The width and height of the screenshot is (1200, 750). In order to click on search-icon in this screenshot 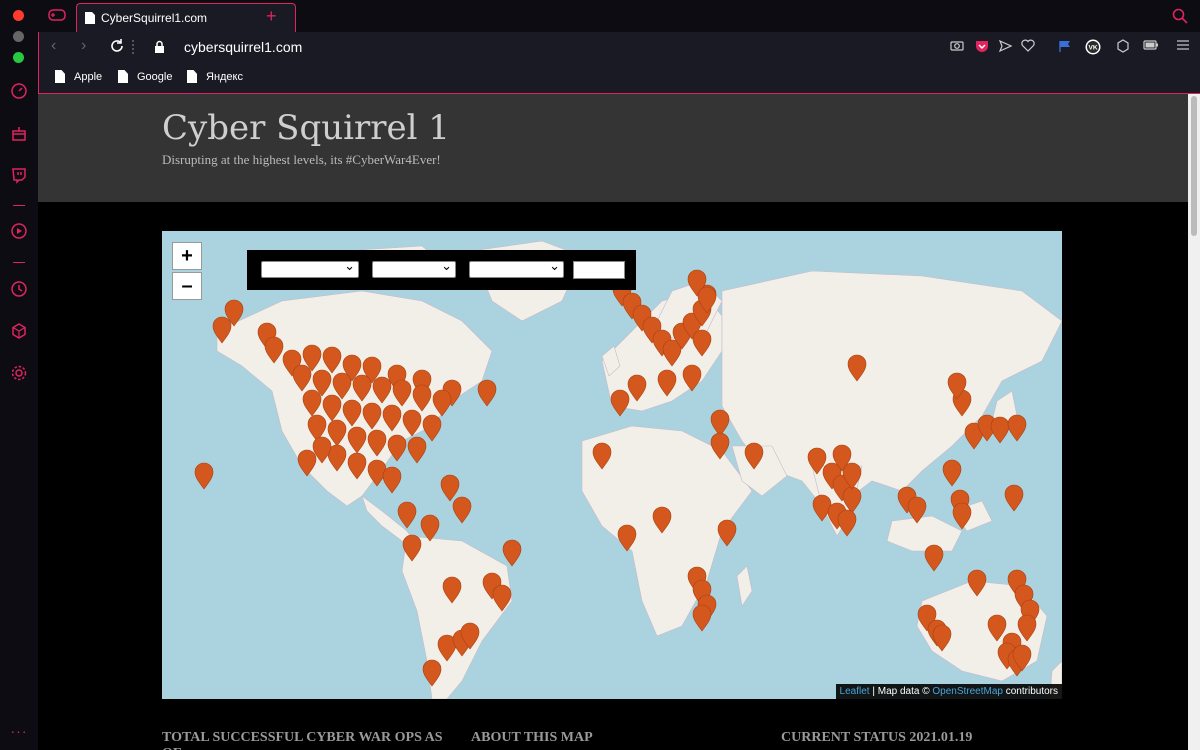, I will do `click(1180, 18)`.